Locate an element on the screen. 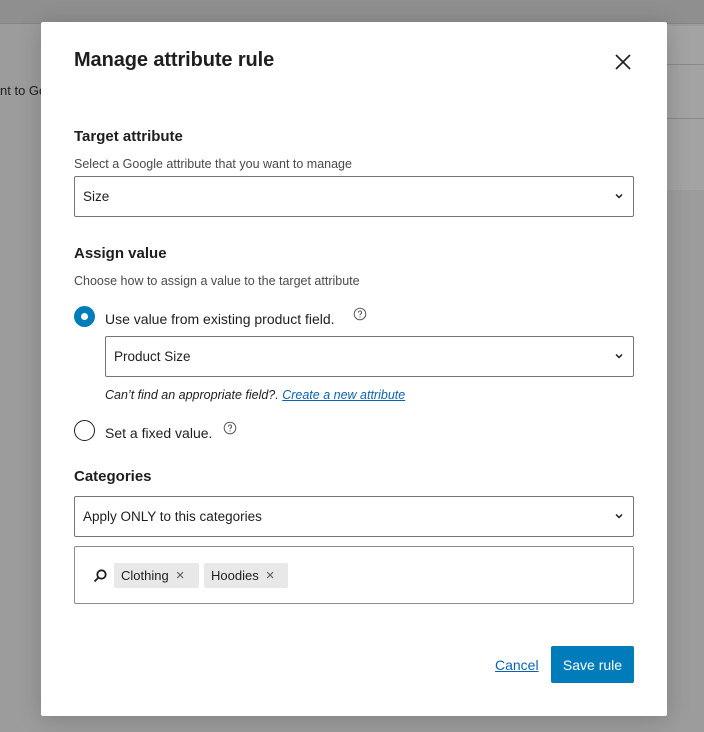 The width and height of the screenshot is (704, 732). radio-fixed-value-label: Set a fixed value. is located at coordinates (158, 433).